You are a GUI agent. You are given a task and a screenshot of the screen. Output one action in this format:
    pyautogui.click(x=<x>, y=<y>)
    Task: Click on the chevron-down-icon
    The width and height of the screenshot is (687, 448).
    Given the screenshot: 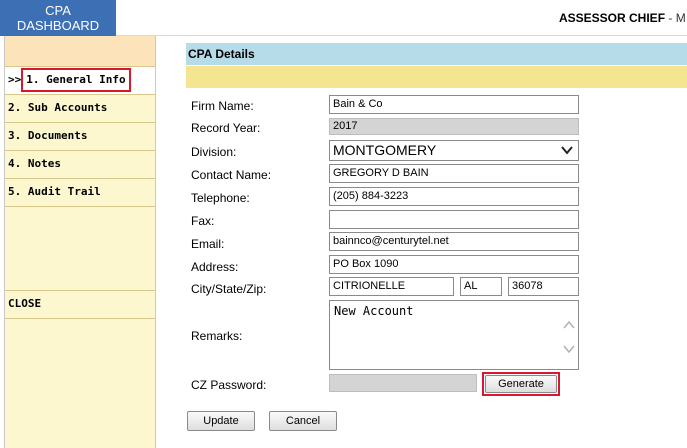 What is the action you would take?
    pyautogui.click(x=567, y=150)
    